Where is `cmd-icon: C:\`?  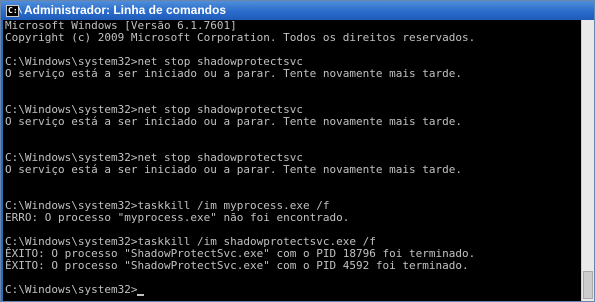
cmd-icon: C:\ is located at coordinates (14, 10).